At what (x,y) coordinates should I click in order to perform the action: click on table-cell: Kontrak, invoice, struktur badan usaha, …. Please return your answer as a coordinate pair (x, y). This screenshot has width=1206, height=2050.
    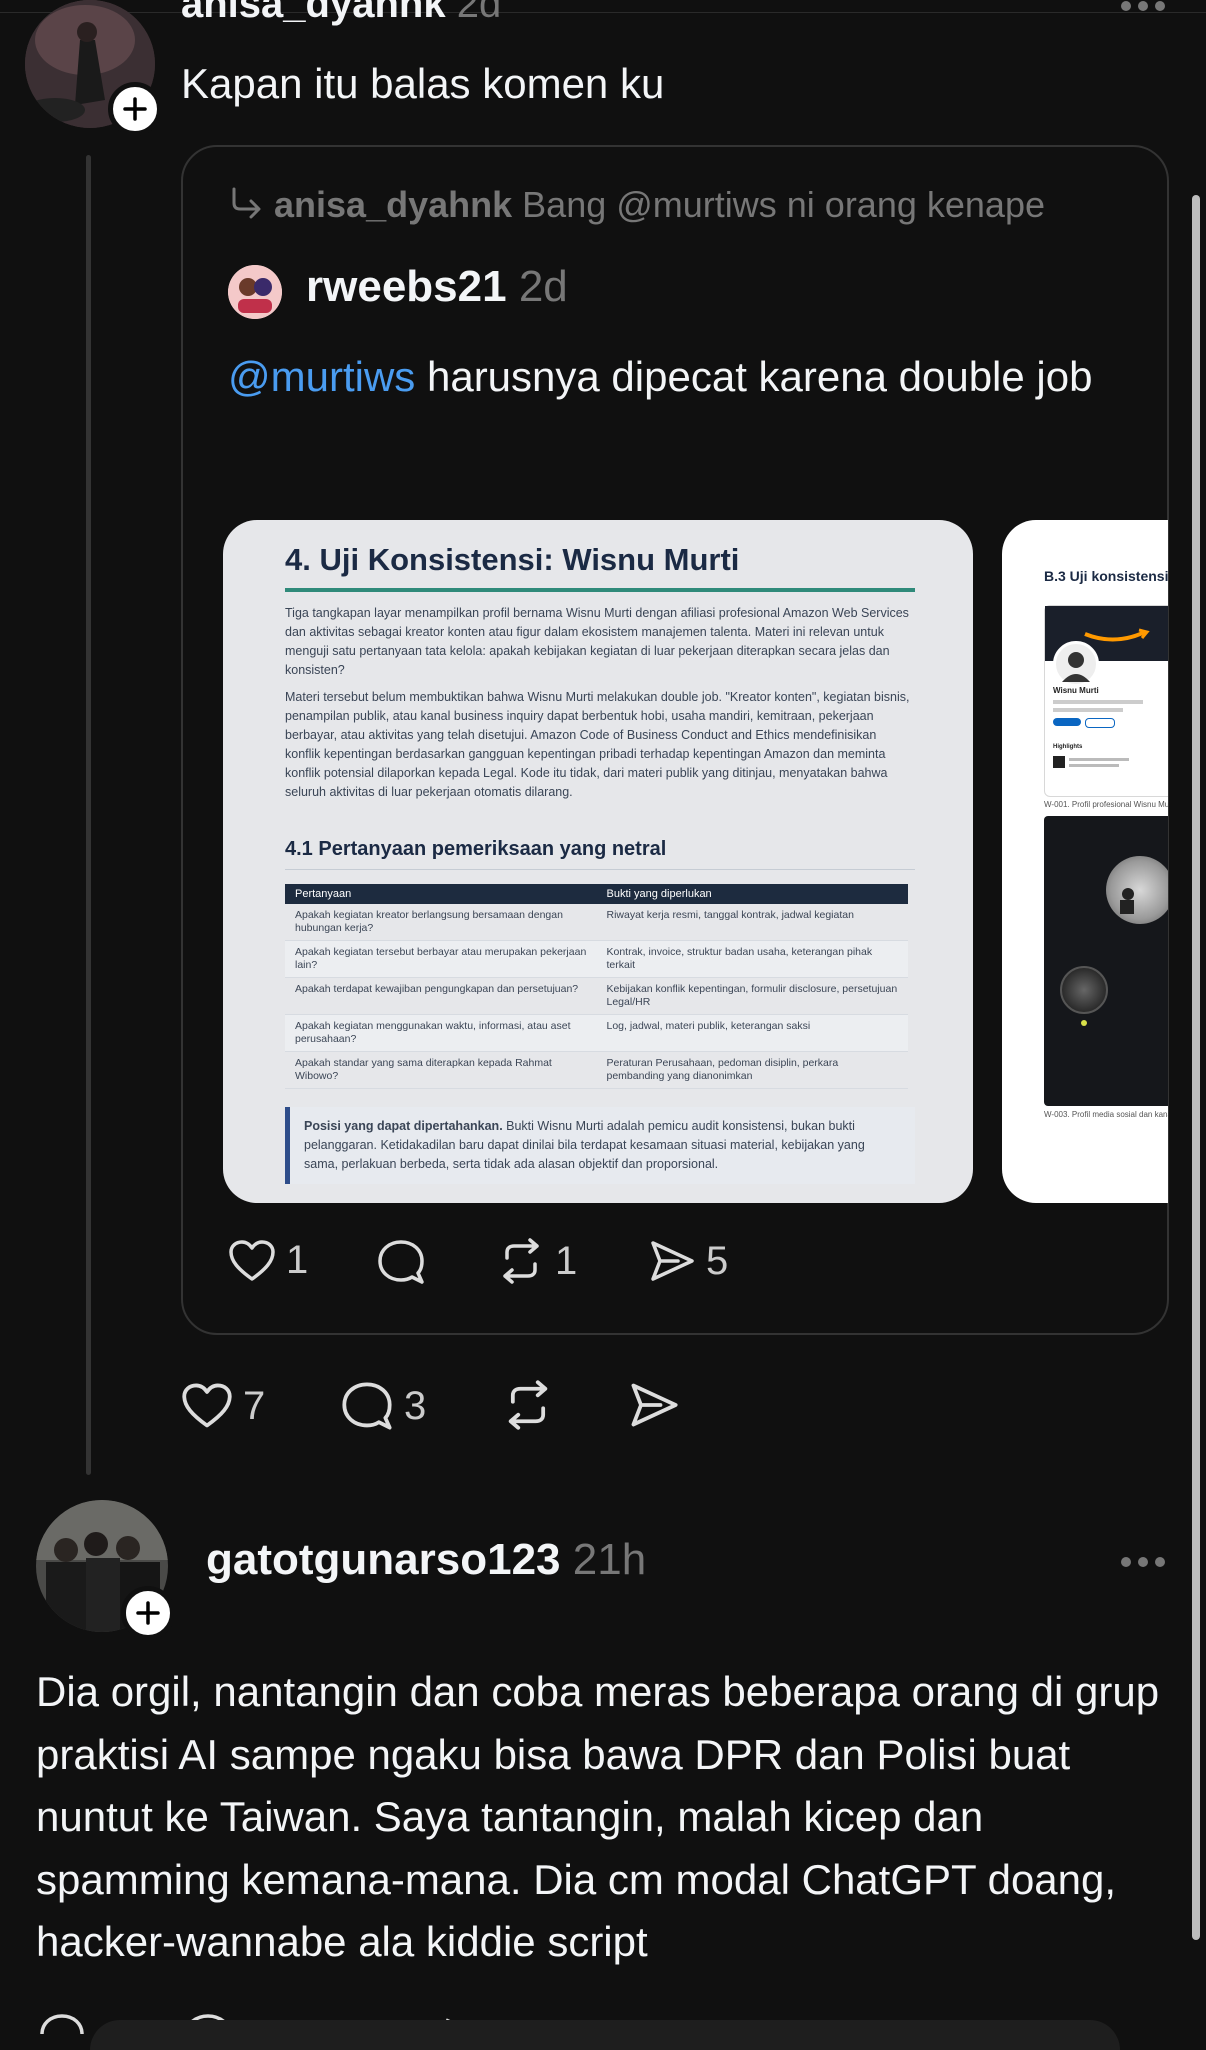
    Looking at the image, I should click on (752, 959).